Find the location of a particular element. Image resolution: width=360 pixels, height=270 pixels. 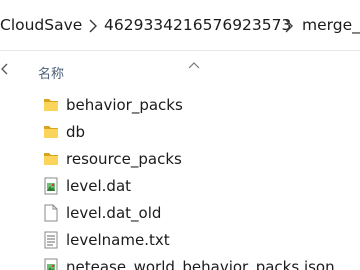

file-name: behavior_packs is located at coordinates (124, 105).